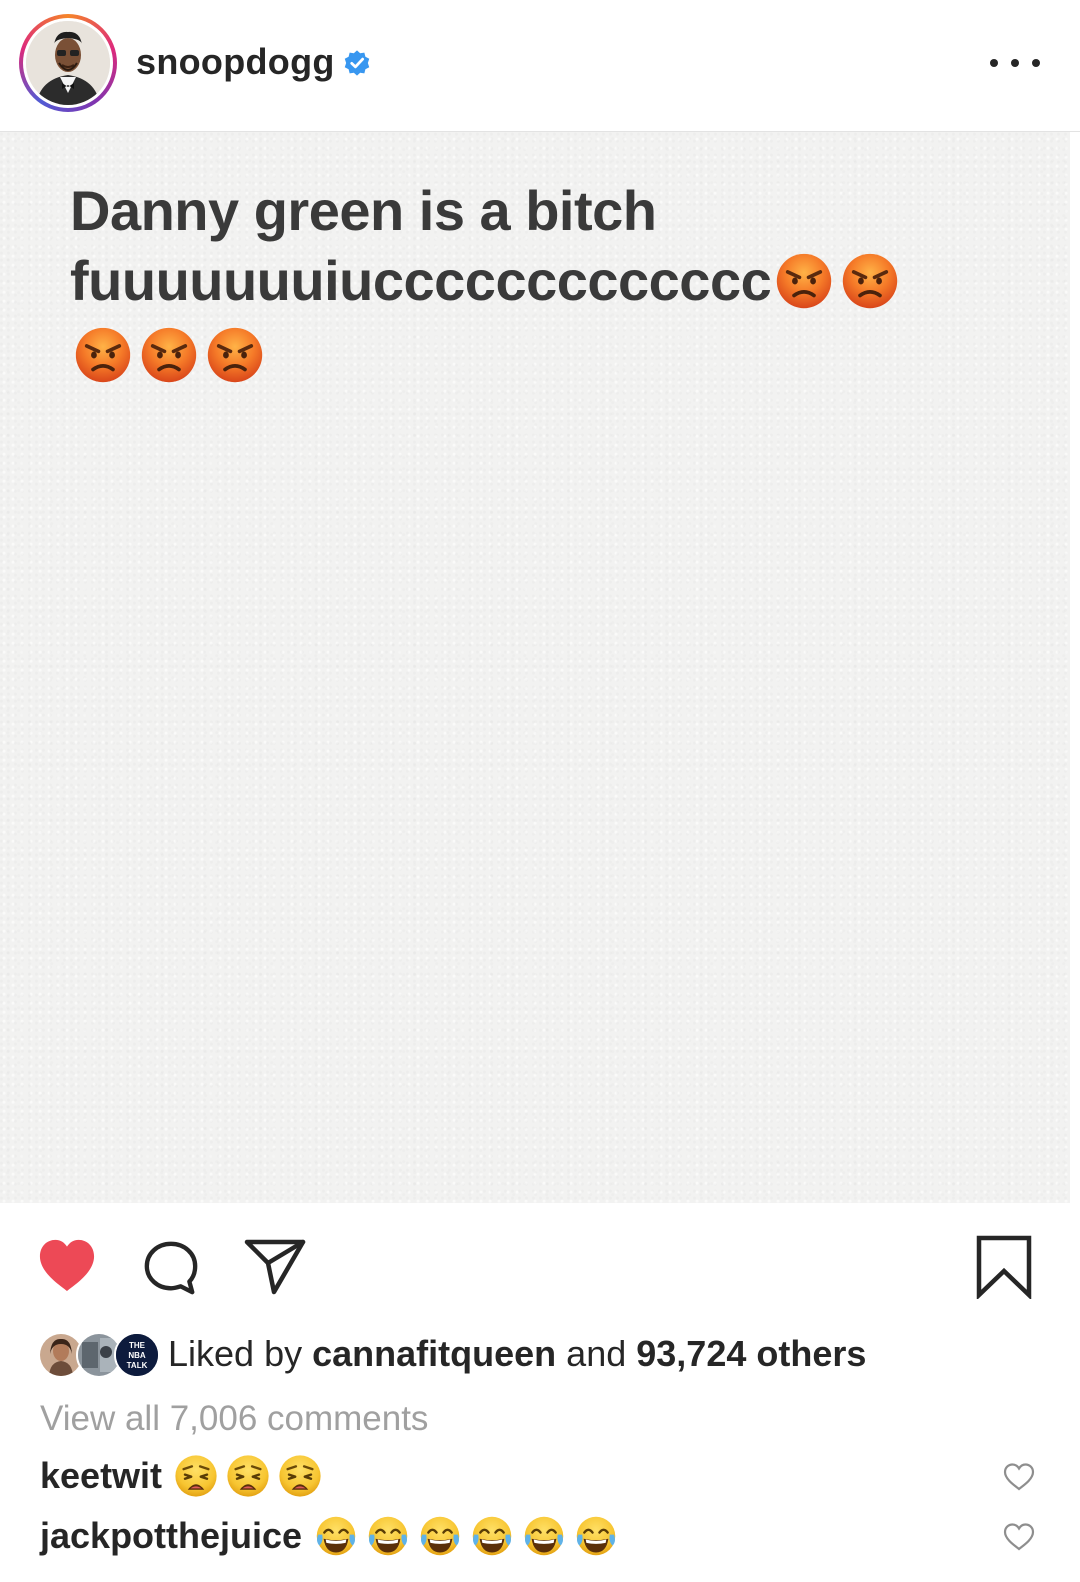 This screenshot has height=1582, width=1080. What do you see at coordinates (1015, 63) in the screenshot?
I see `more-options-icon` at bounding box center [1015, 63].